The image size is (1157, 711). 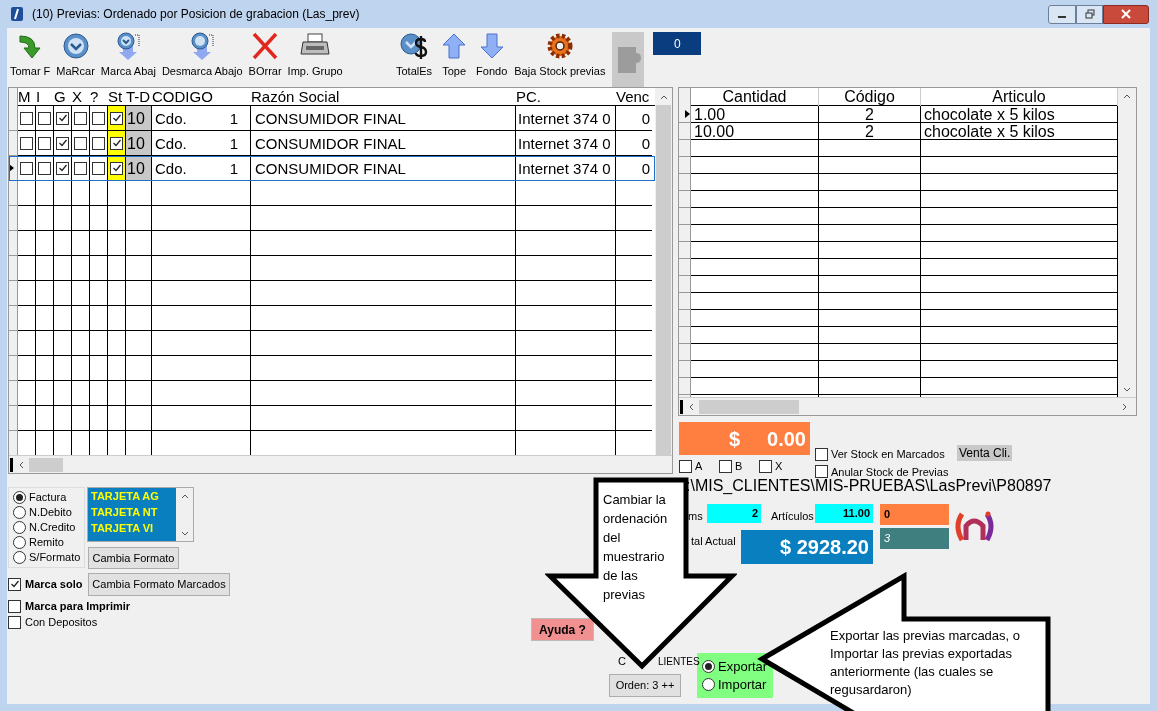 I want to click on column-header: X, so click(x=81, y=97).